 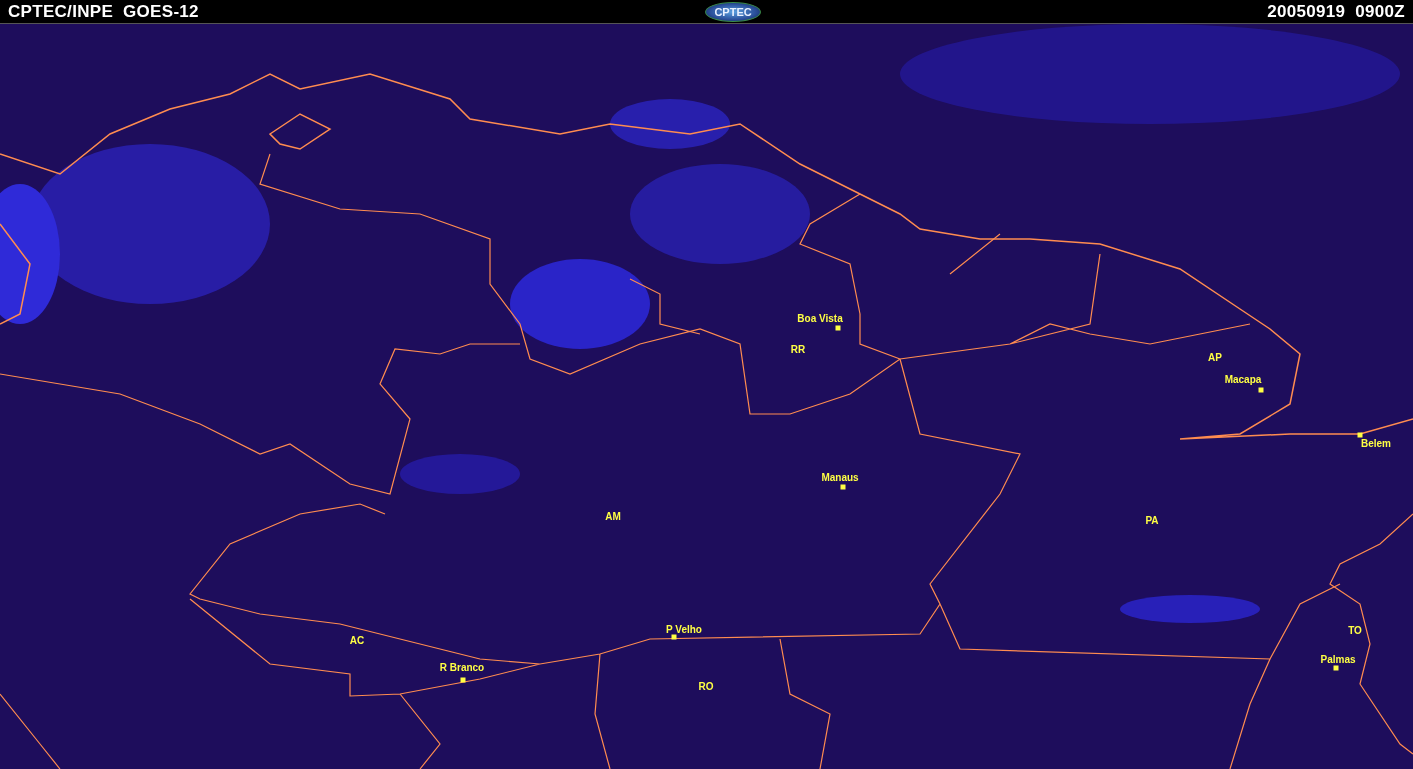 What do you see at coordinates (684, 630) in the screenshot?
I see `city-label: P Velho` at bounding box center [684, 630].